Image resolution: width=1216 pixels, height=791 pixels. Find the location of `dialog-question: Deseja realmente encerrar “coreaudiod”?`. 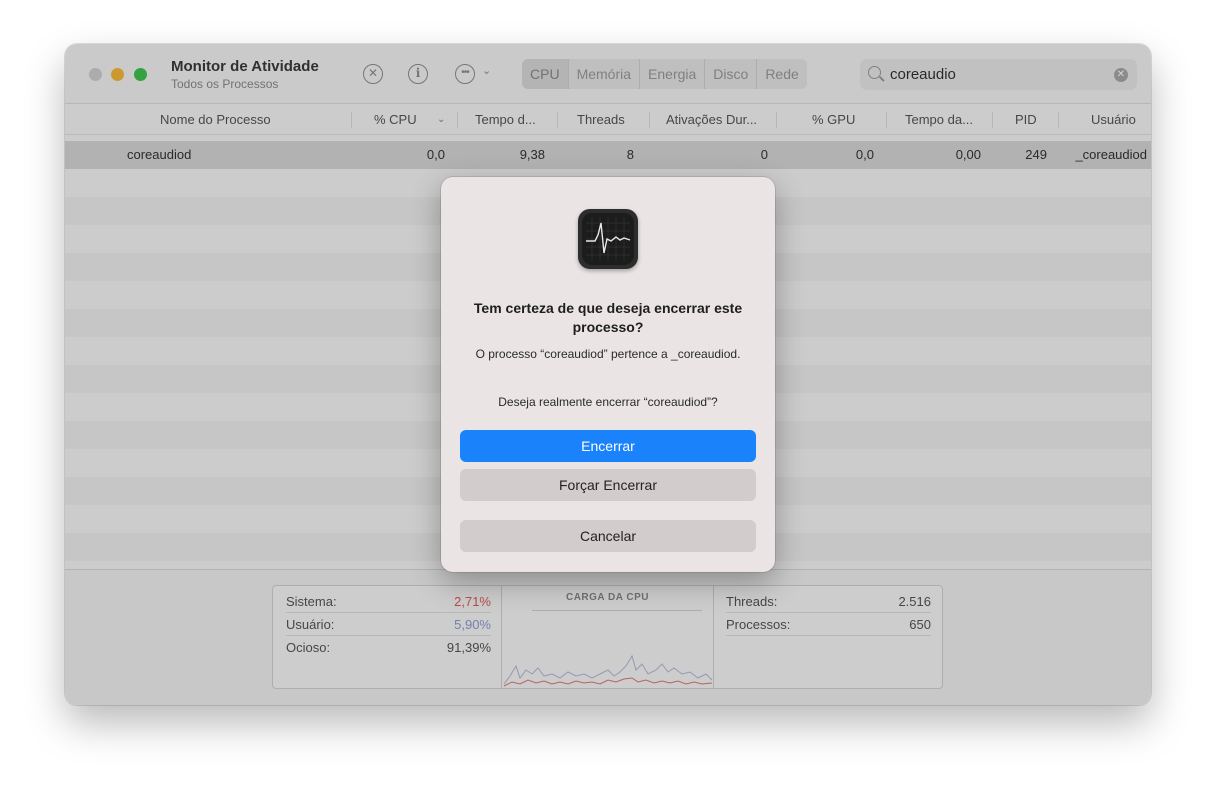

dialog-question: Deseja realmente encerrar “coreaudiod”? is located at coordinates (608, 402).